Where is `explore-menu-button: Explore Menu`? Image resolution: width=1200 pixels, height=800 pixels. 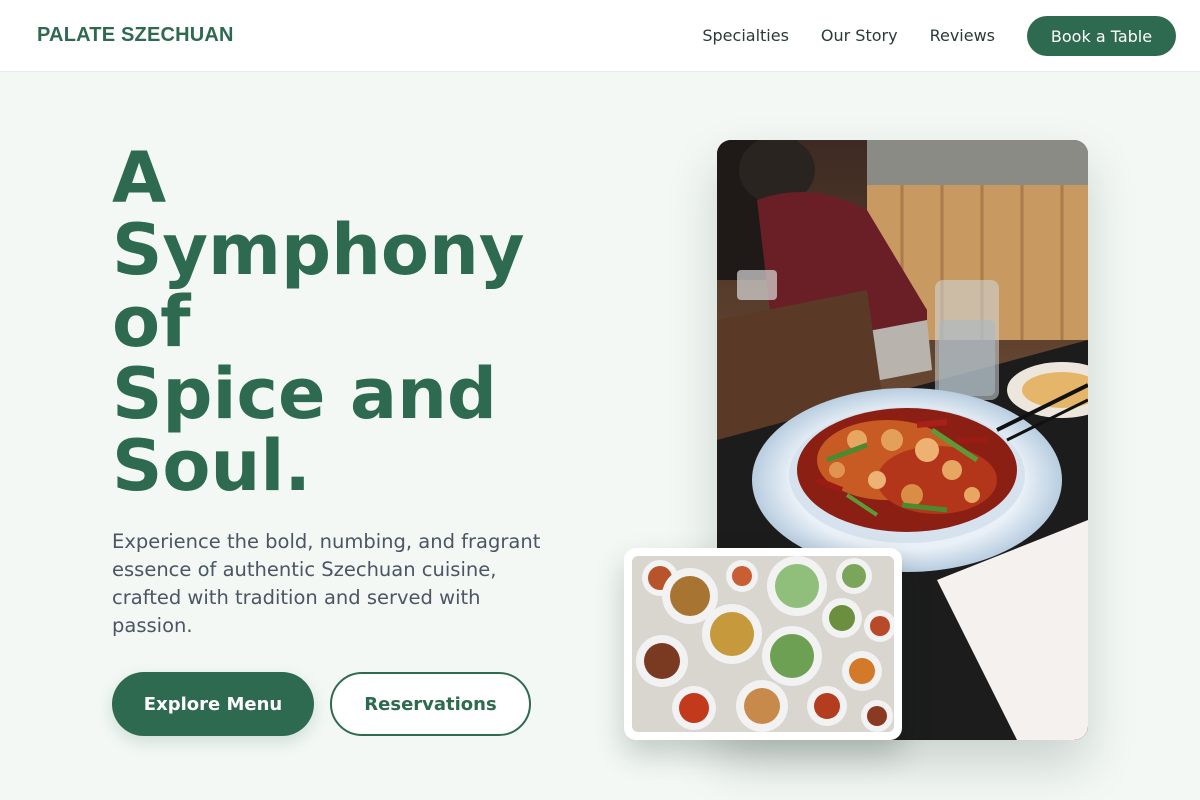 explore-menu-button: Explore Menu is located at coordinates (213, 704).